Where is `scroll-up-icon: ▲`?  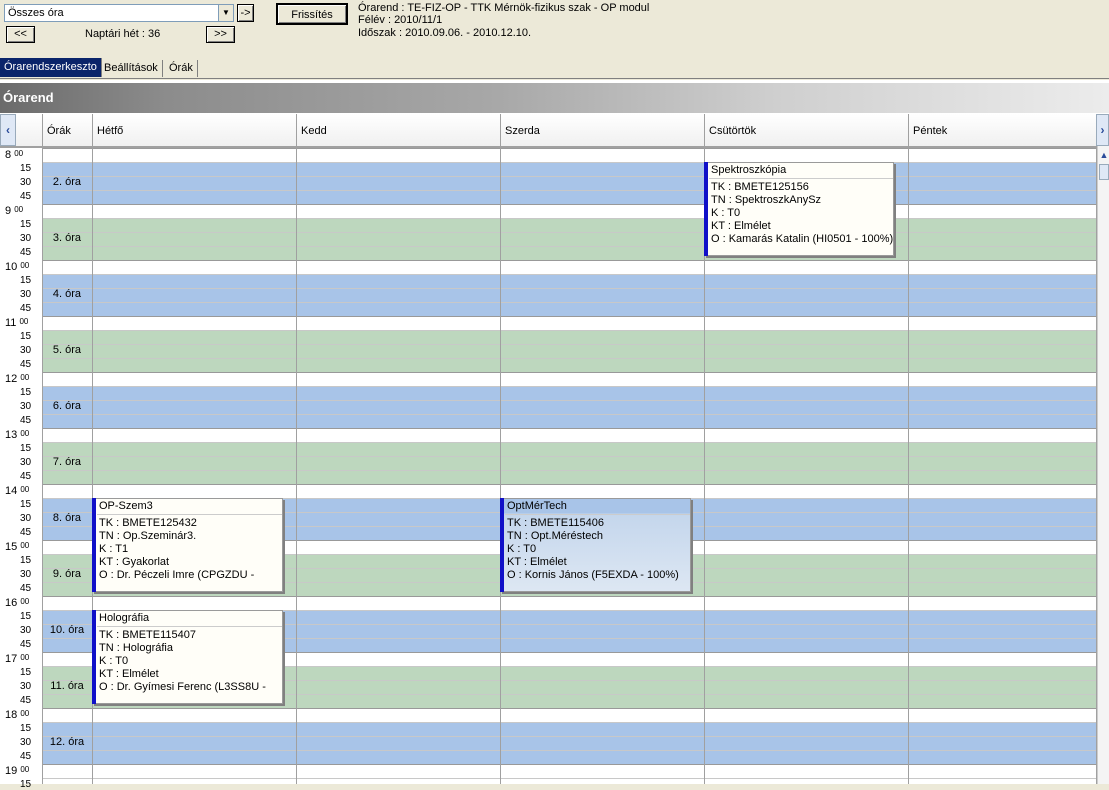
scroll-up-icon: ▲ is located at coordinates (1103, 156).